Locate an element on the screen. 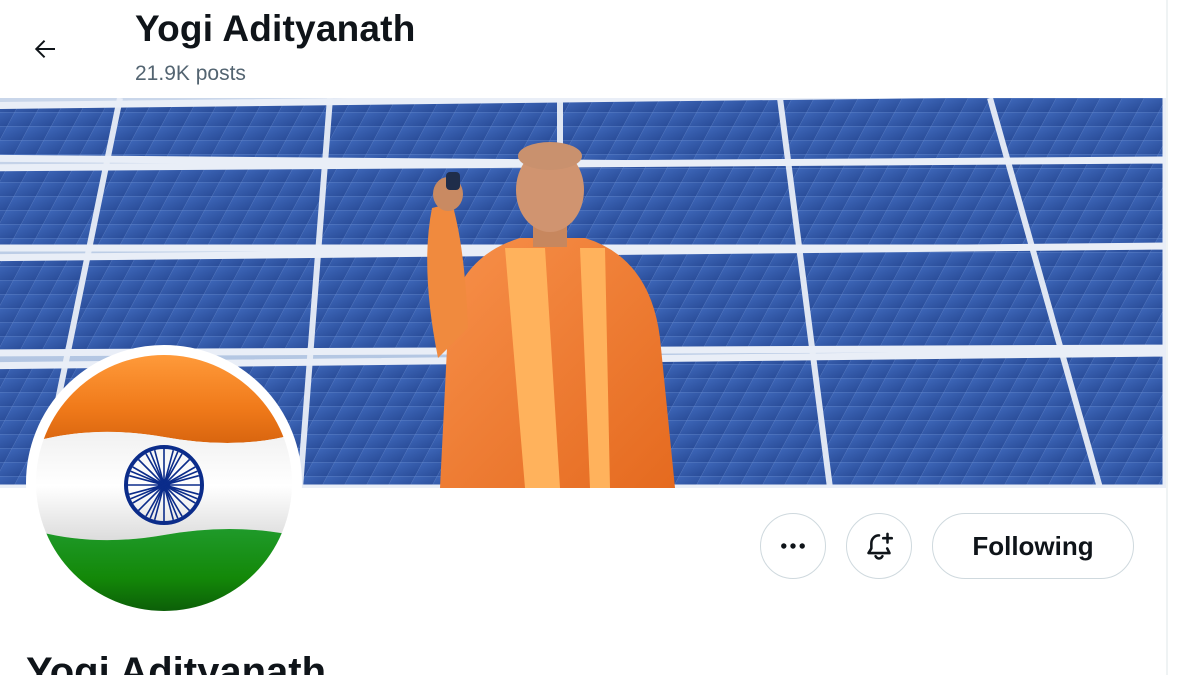 The image size is (1200, 675). profile-display-name: Yogi Adityanath is located at coordinates (176, 662).